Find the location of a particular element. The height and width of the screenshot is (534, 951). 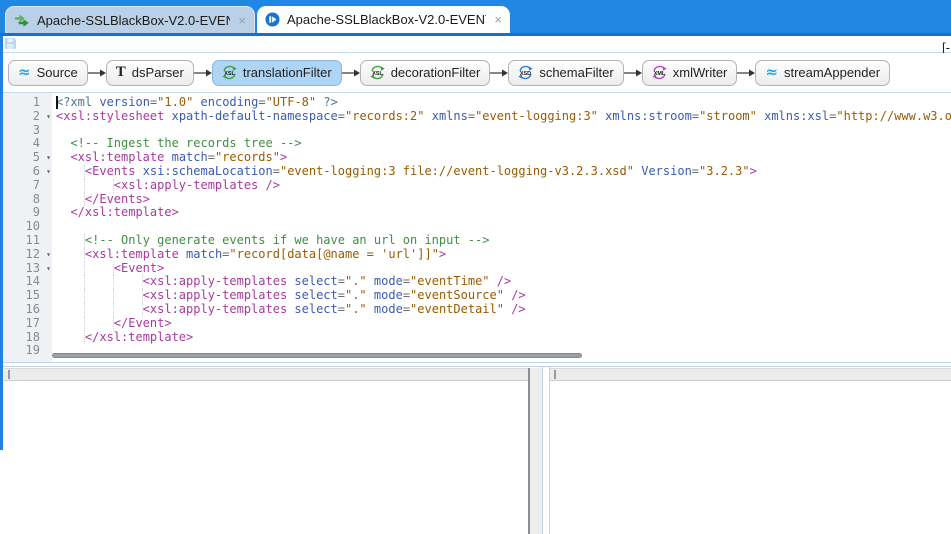

pipeline-element-schemaFilter: XSD schemaFilter is located at coordinates (566, 72).